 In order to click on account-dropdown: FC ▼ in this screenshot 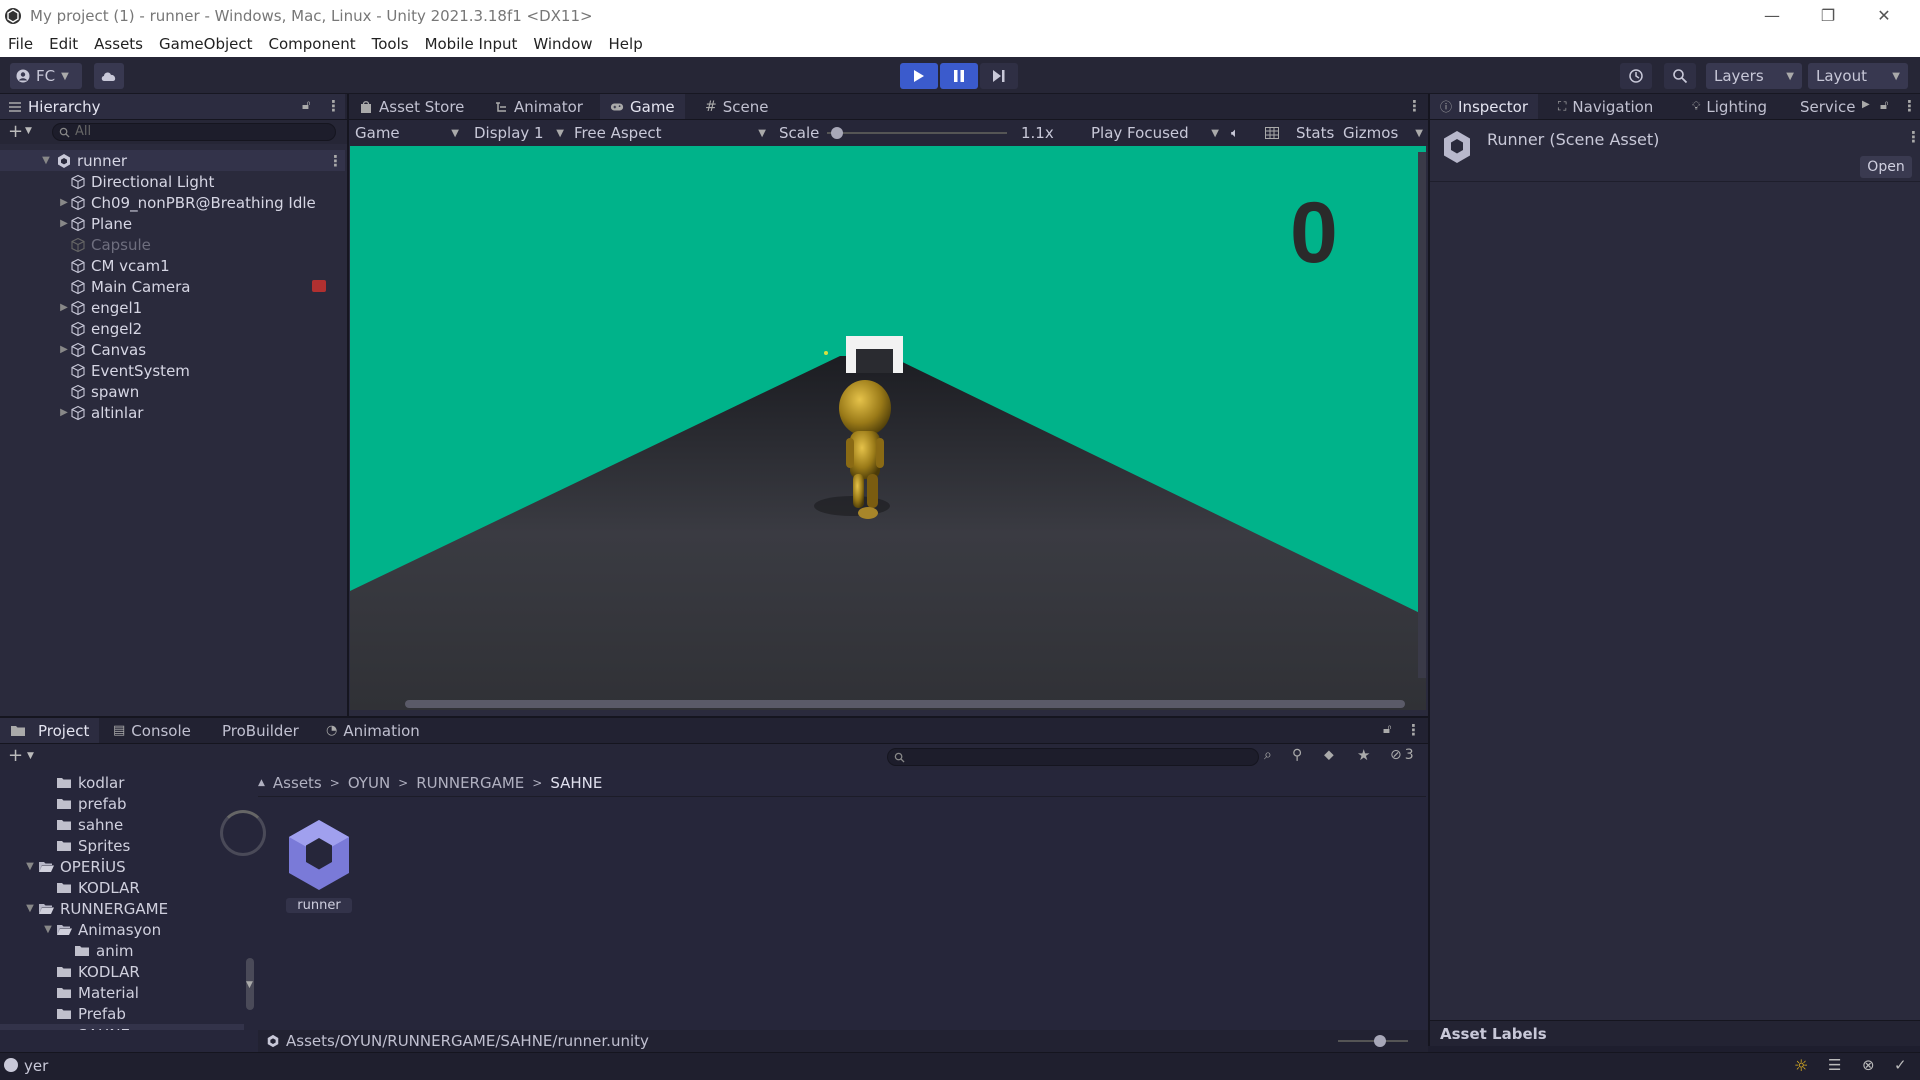, I will do `click(46, 76)`.